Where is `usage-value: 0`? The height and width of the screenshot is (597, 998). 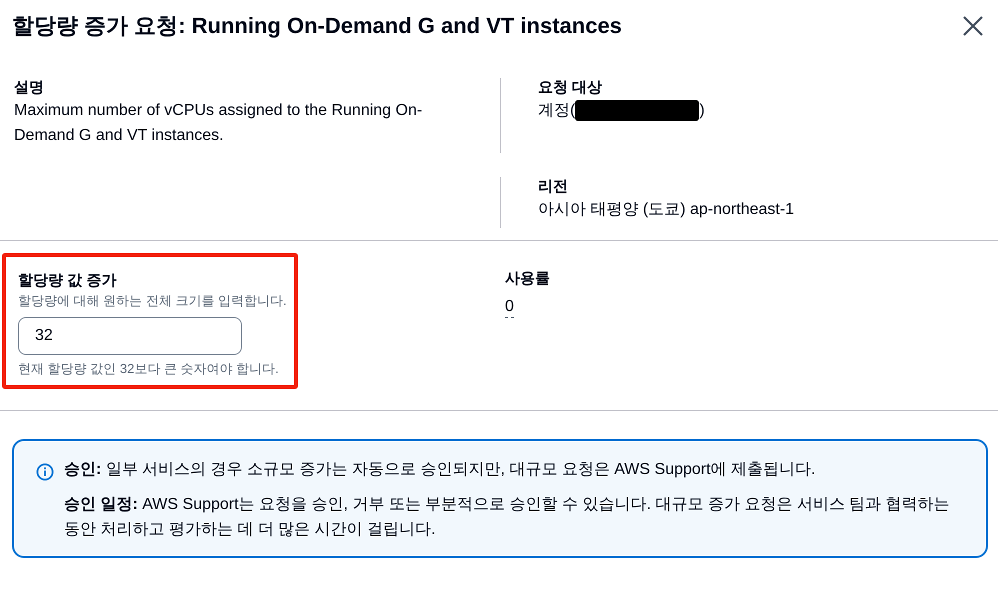
usage-value: 0 is located at coordinates (509, 307).